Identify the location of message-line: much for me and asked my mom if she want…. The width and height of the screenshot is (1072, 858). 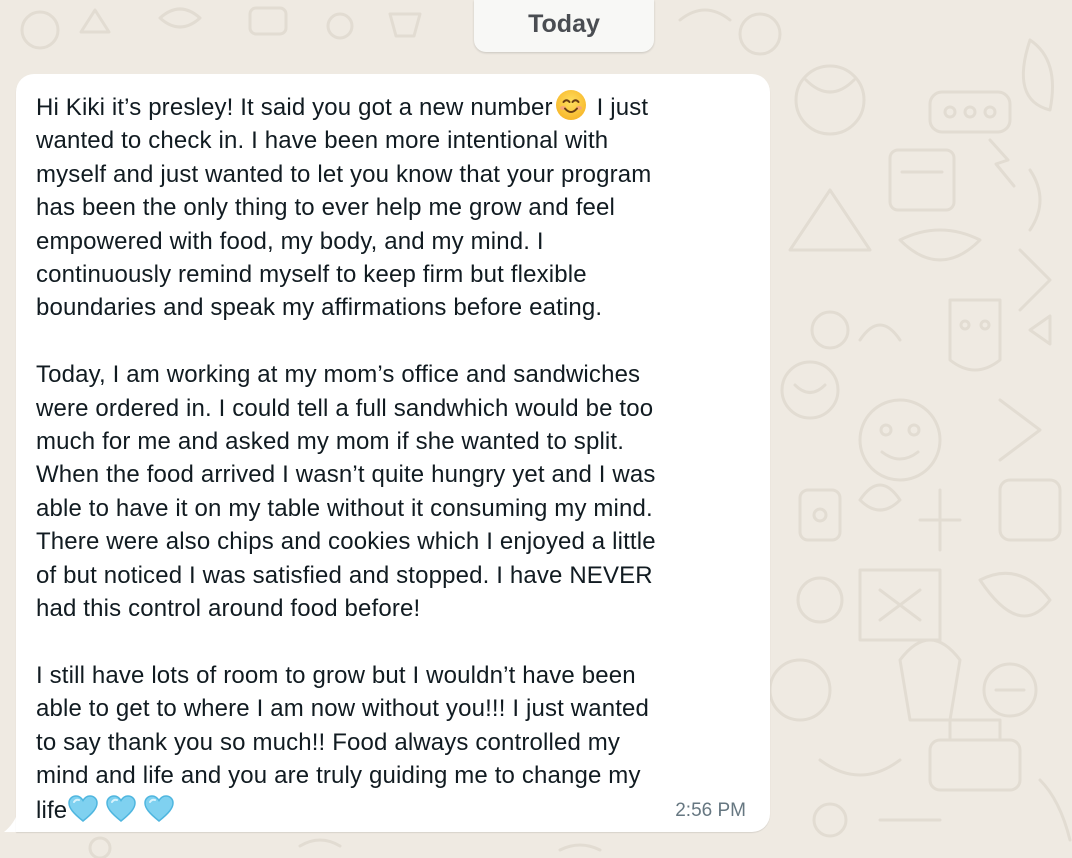
(330, 442).